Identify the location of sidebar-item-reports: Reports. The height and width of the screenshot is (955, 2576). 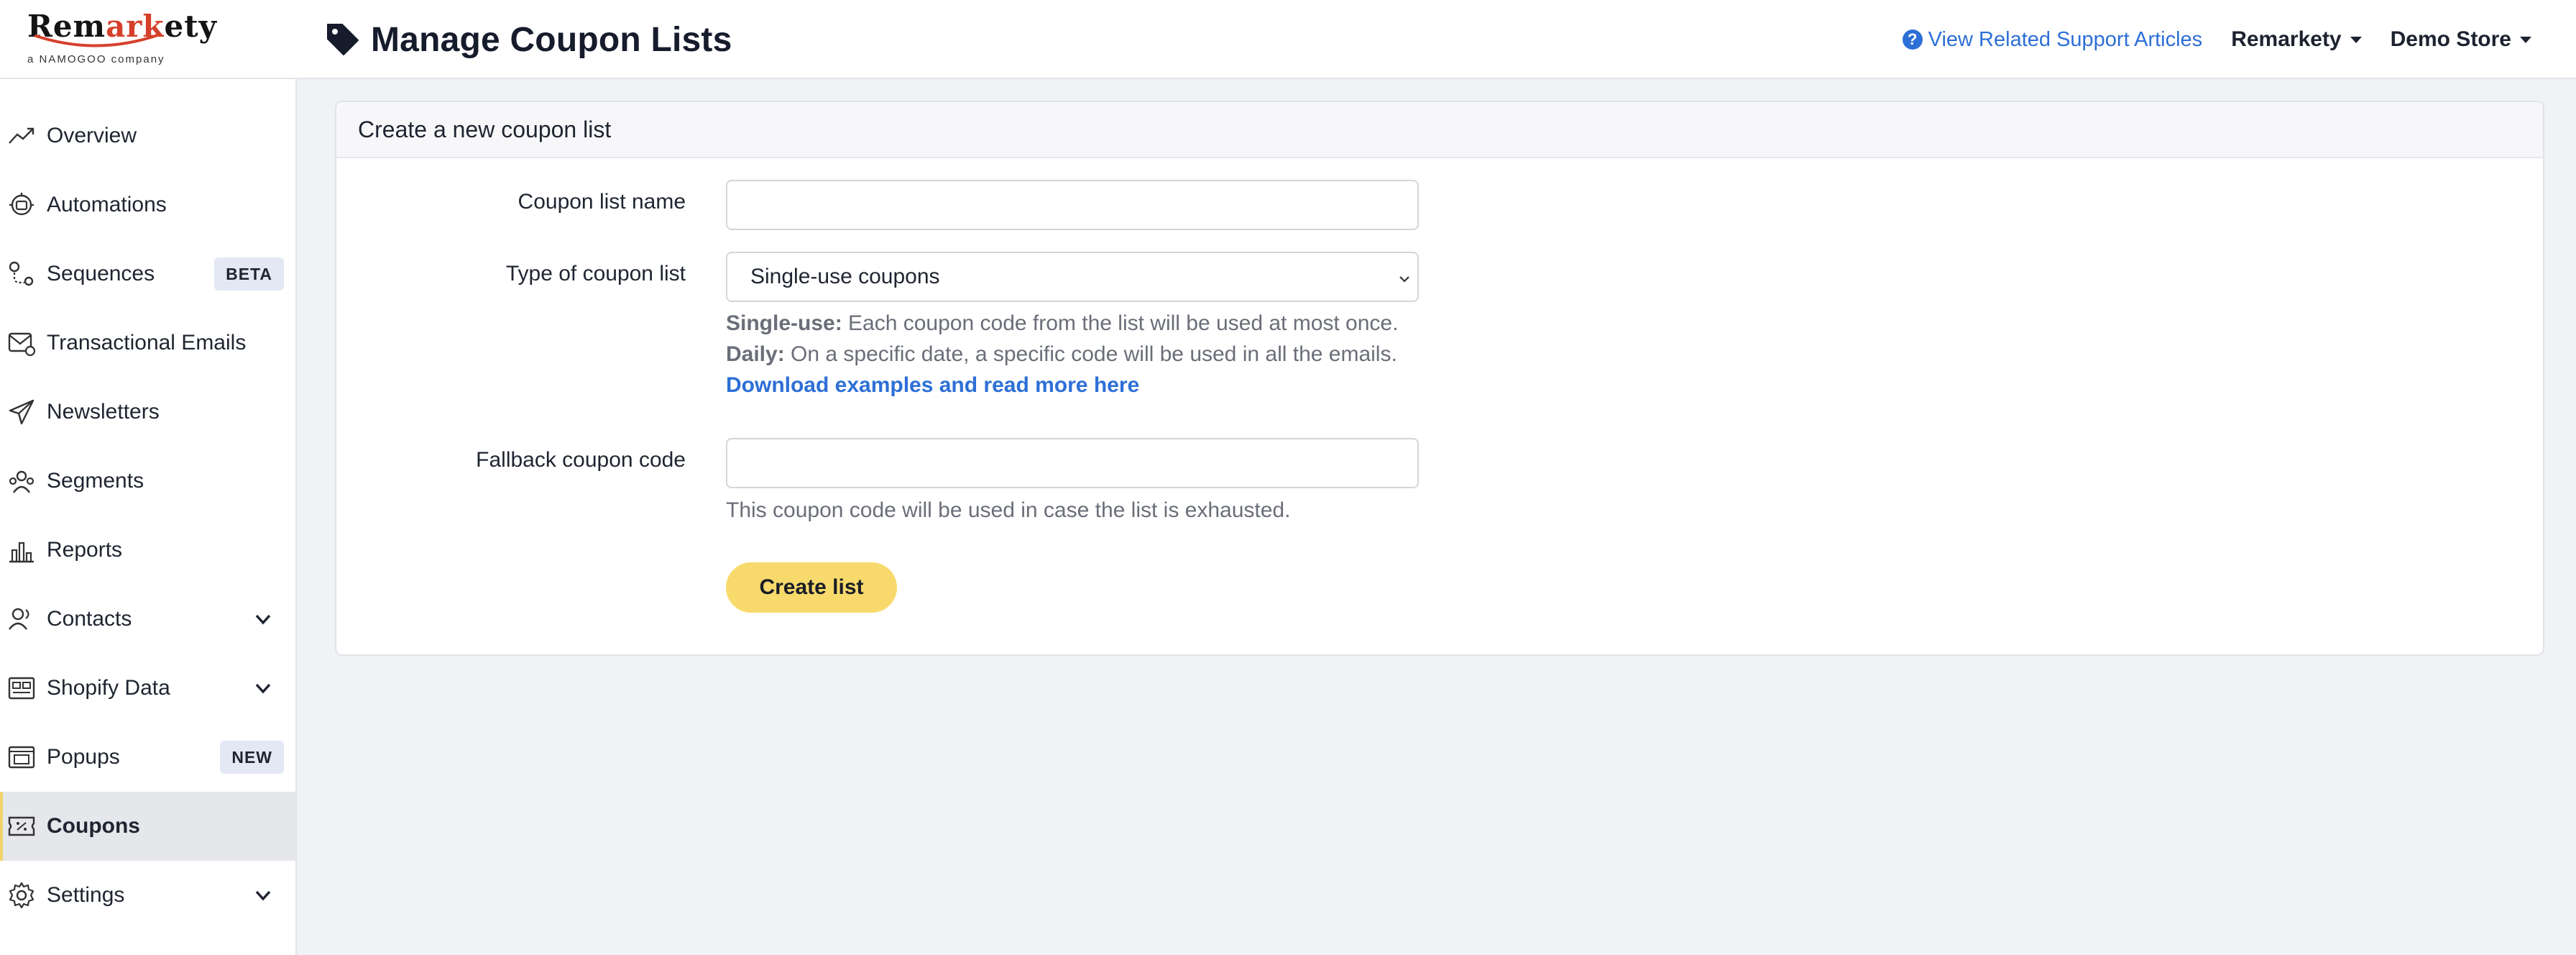
(147, 550).